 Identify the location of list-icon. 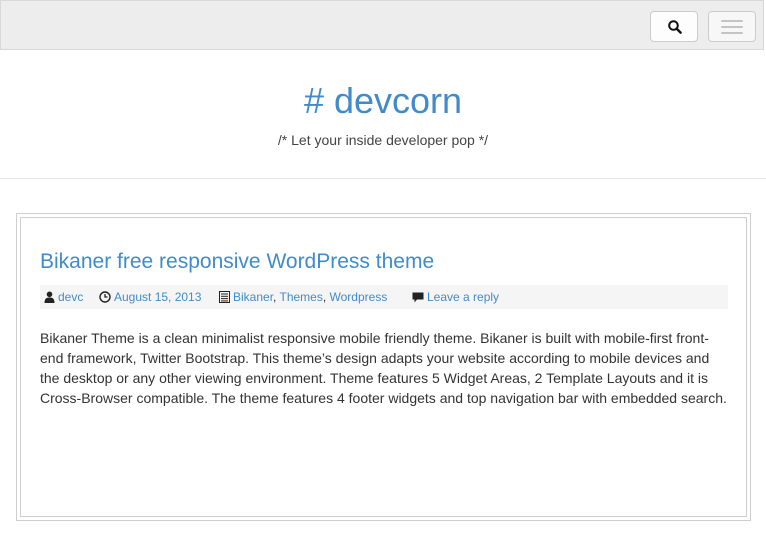
(224, 297).